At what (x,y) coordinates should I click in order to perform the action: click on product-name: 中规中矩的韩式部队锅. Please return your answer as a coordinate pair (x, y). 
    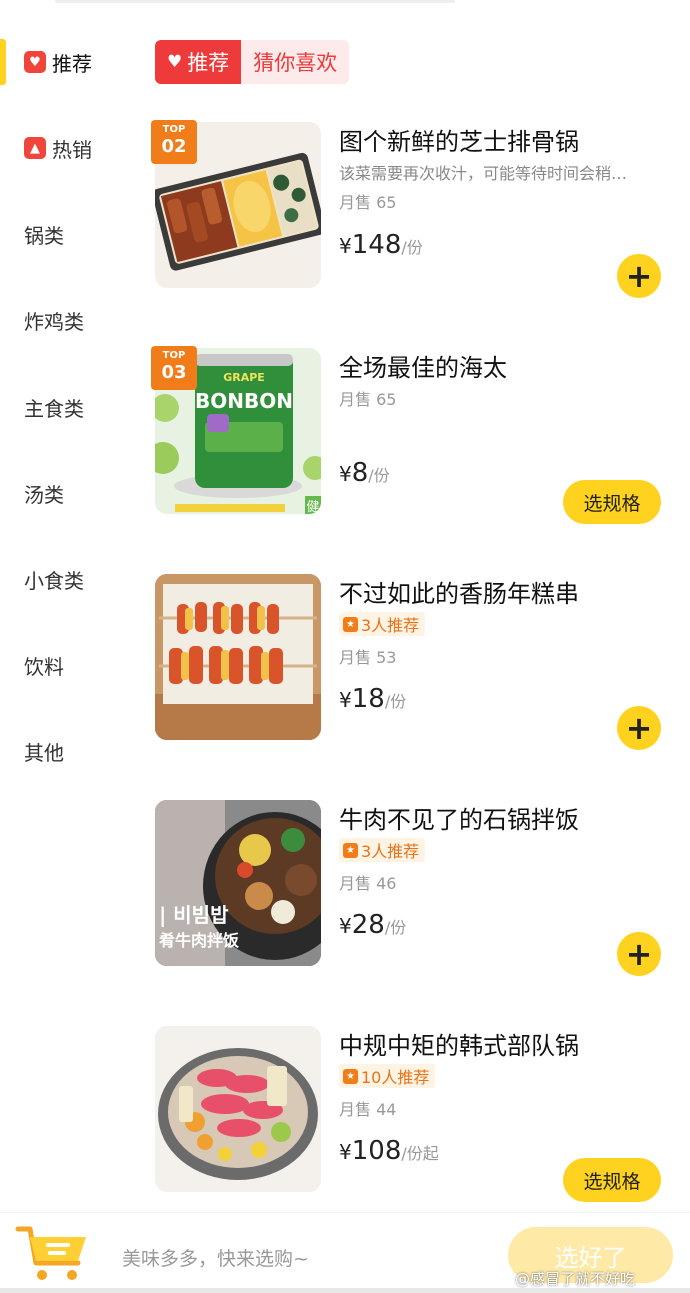
    Looking at the image, I should click on (459, 1046).